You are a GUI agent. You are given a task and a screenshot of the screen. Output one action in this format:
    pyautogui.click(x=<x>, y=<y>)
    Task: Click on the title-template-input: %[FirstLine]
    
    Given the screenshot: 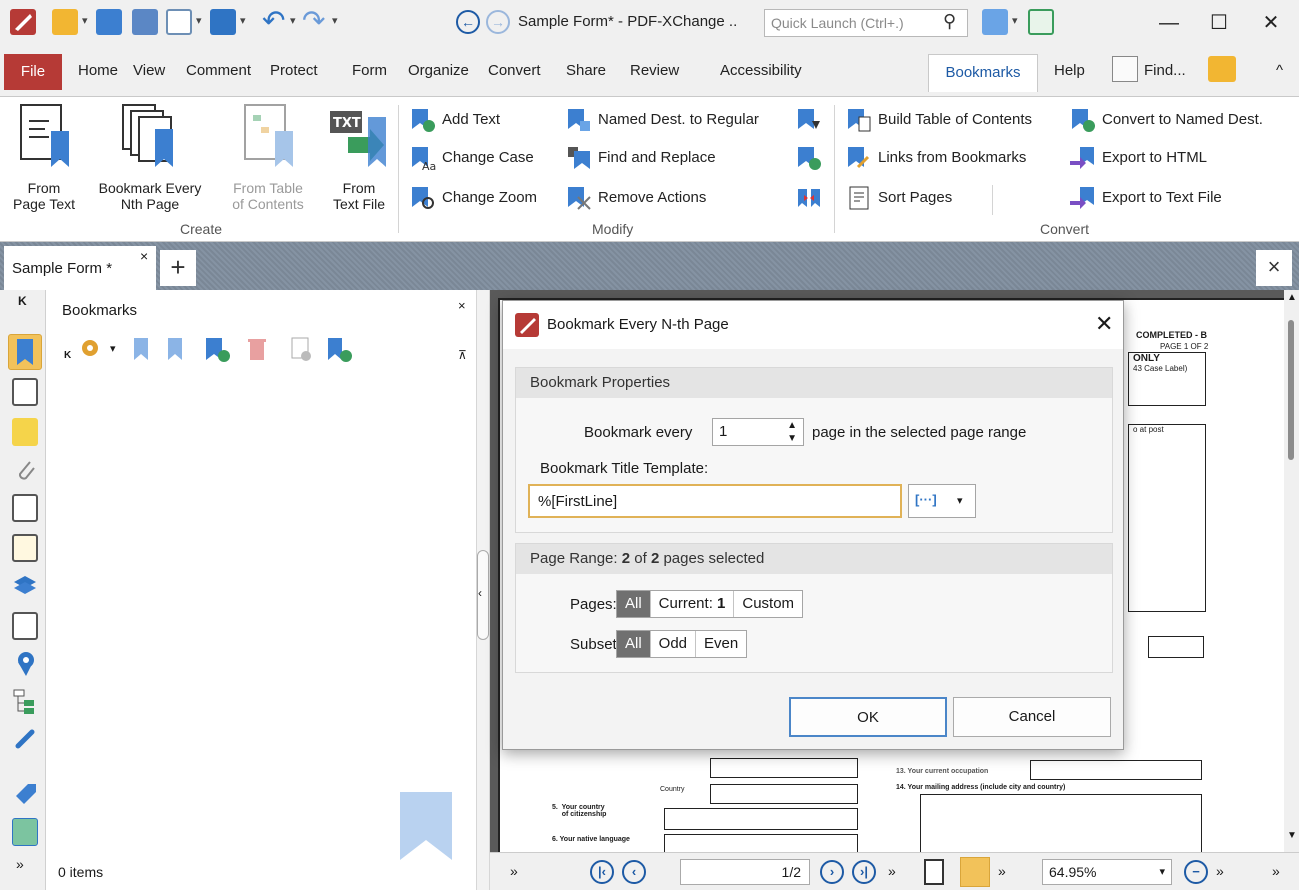 What is the action you would take?
    pyautogui.click(x=715, y=501)
    